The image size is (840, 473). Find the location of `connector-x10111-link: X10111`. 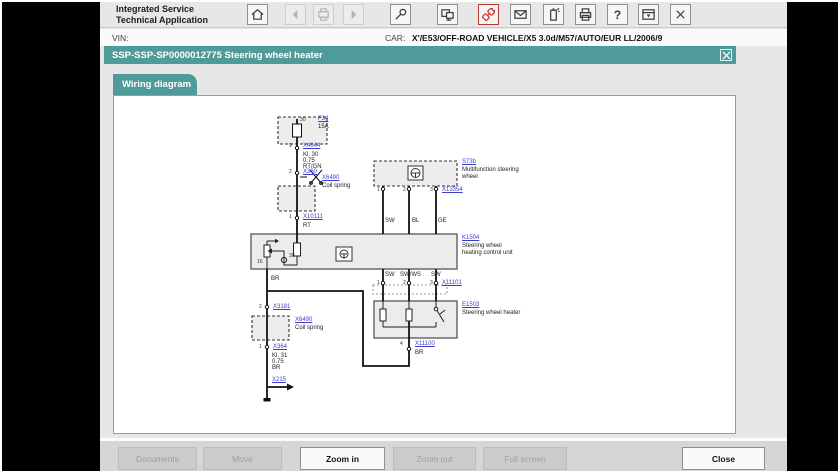

connector-x10111-link: X10111 is located at coordinates (313, 217).